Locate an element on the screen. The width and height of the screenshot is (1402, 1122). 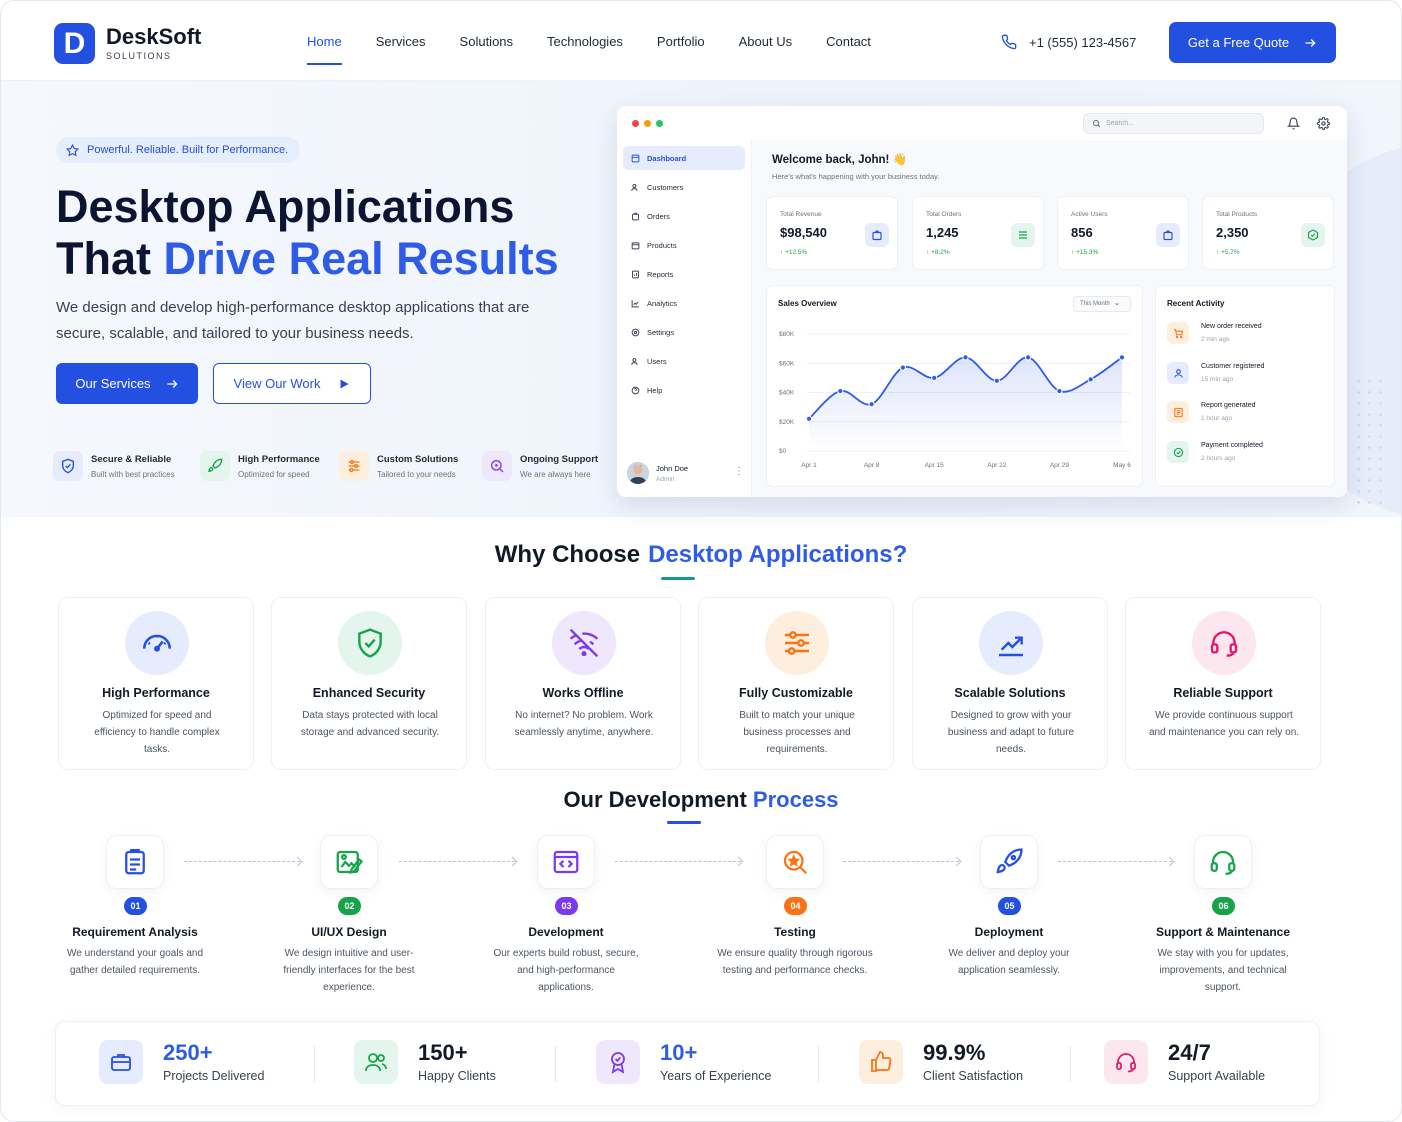
feature-title: Ongoing Support is located at coordinates (559, 459).